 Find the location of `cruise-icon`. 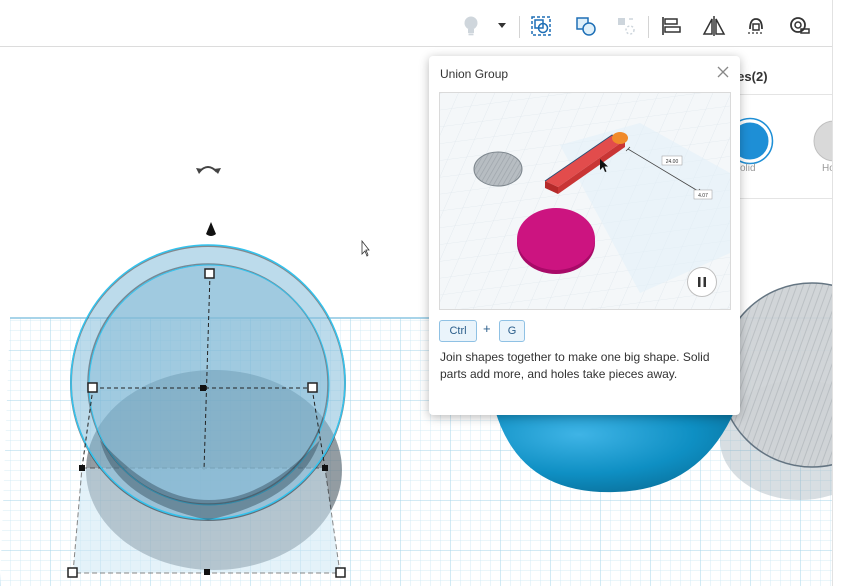

cruise-icon is located at coordinates (756, 26).